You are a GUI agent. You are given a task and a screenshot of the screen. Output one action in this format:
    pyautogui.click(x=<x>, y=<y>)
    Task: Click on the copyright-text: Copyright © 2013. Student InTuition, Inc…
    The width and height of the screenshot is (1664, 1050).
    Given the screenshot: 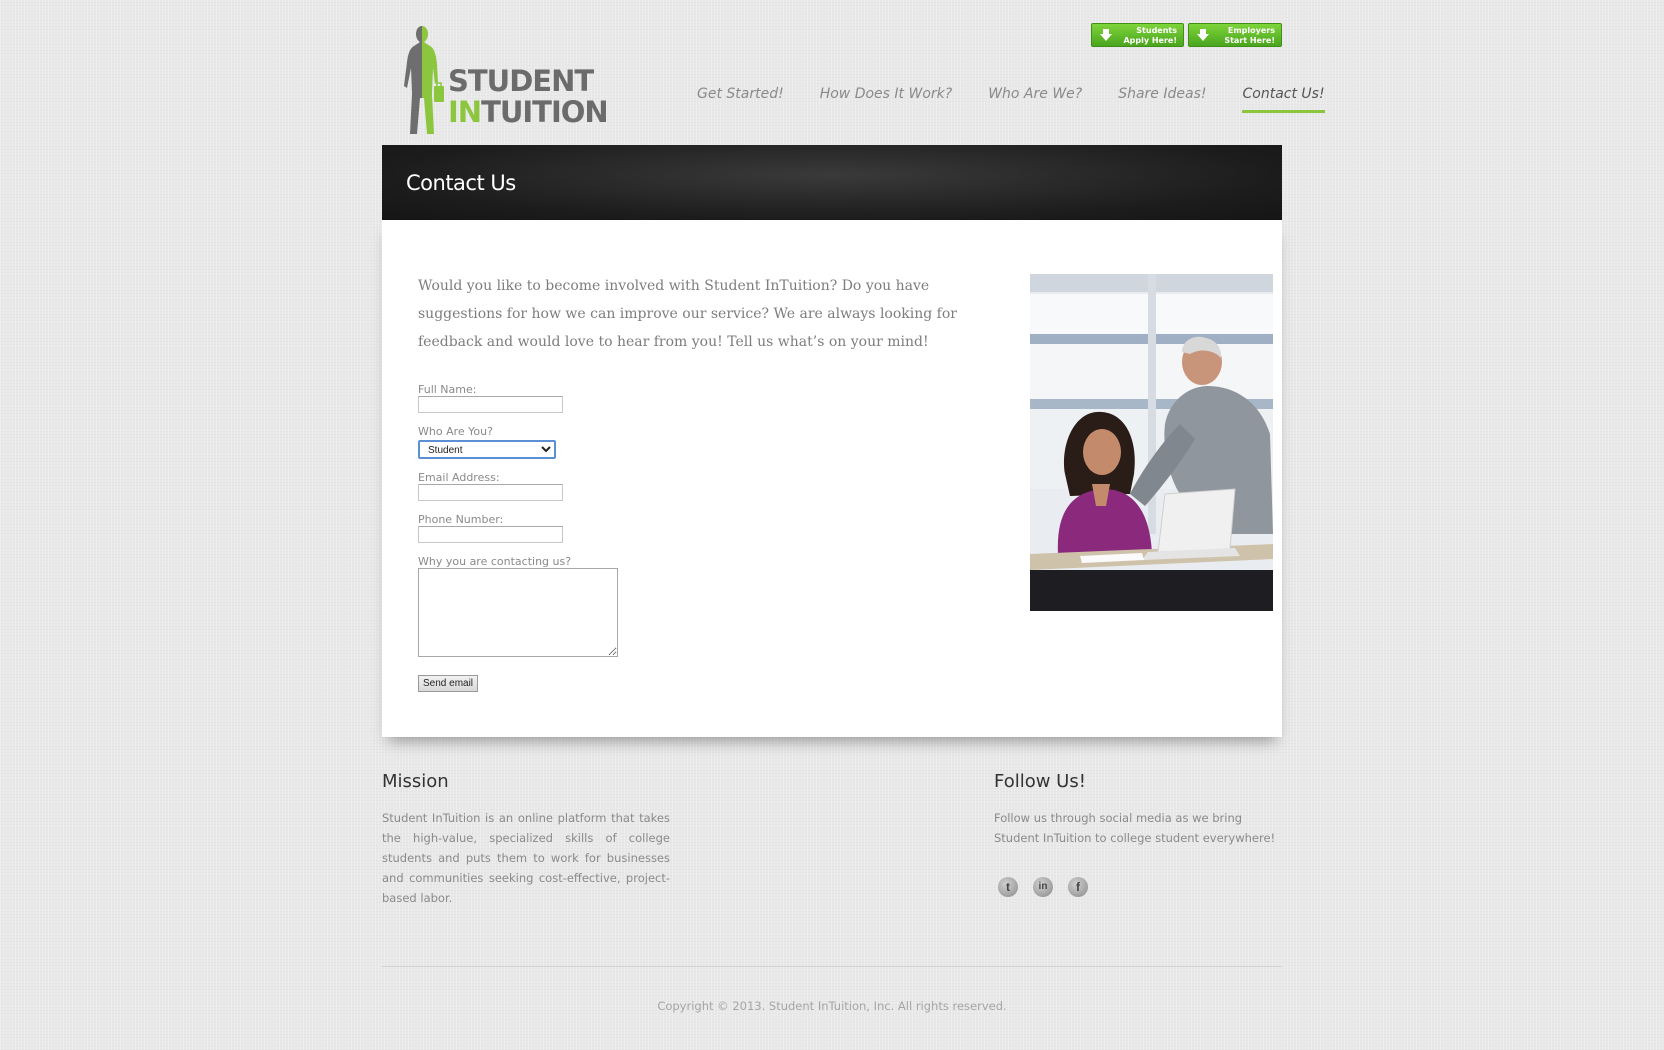 What is the action you would take?
    pyautogui.click(x=832, y=1006)
    